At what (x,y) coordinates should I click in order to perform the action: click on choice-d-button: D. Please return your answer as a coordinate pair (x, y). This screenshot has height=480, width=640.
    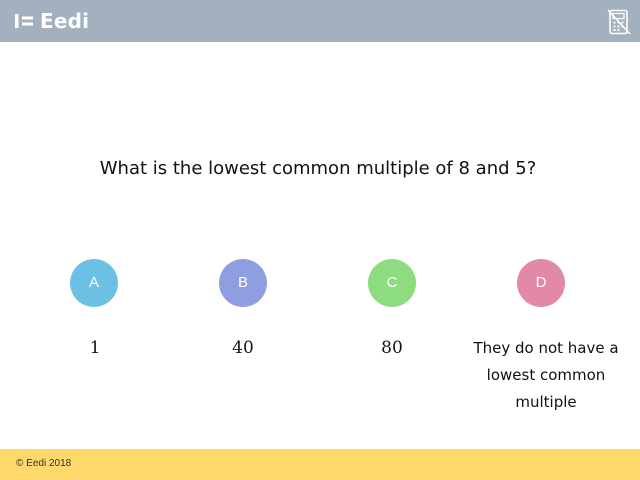
    Looking at the image, I should click on (541, 283).